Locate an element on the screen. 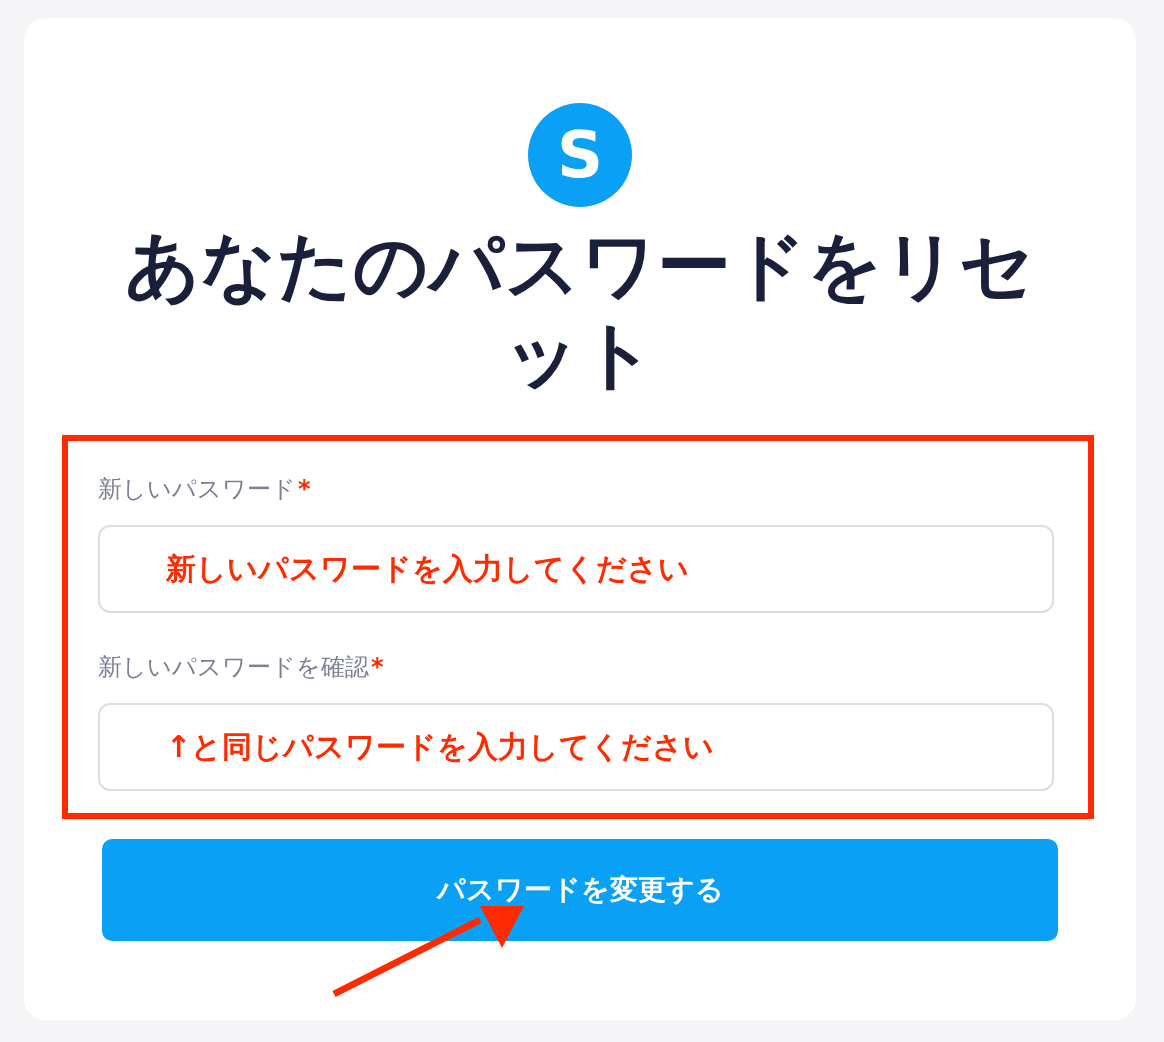  field-label: 新しいパスワード is located at coordinates (197, 489).